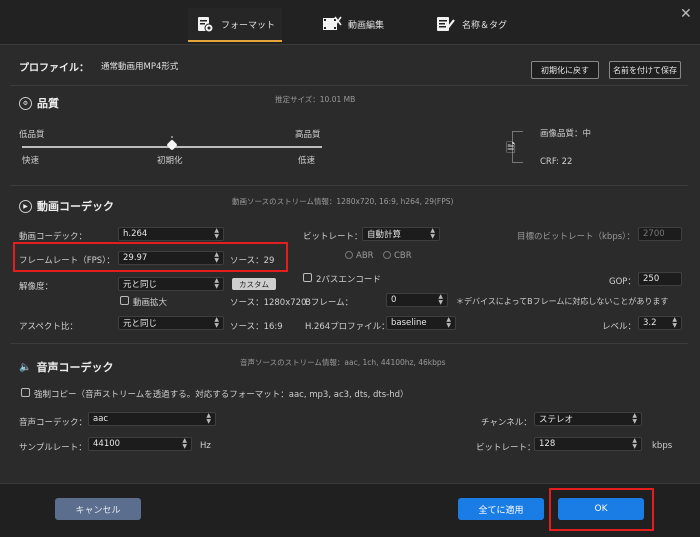 This screenshot has width=700, height=537. I want to click on cancel-button: キャンセル, so click(98, 509).